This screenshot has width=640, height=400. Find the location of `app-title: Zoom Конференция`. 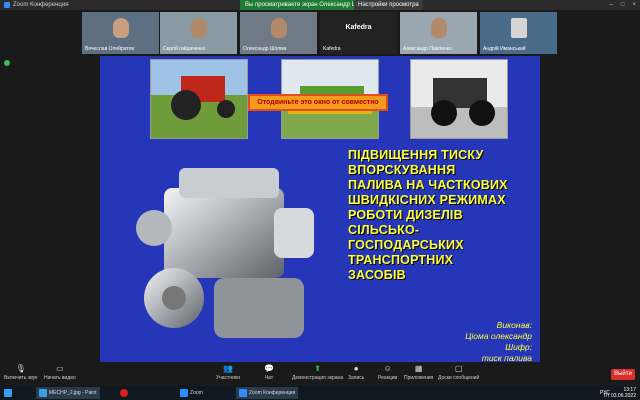

app-title: Zoom Конференция is located at coordinates (36, 5).